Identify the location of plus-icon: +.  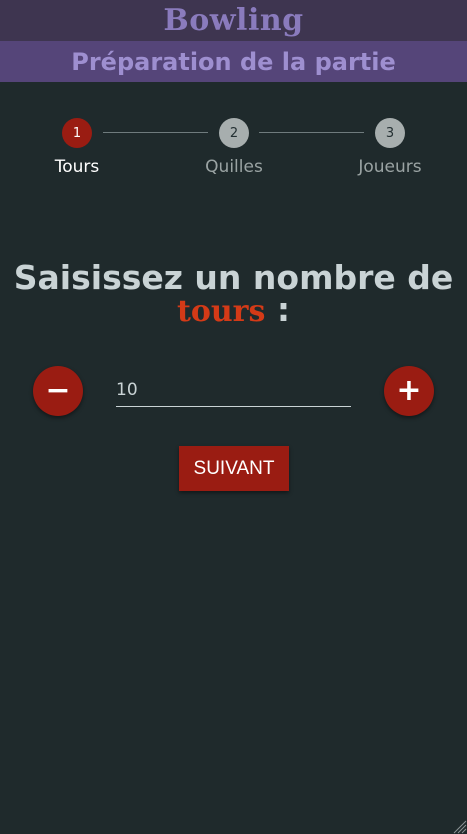
(409, 390).